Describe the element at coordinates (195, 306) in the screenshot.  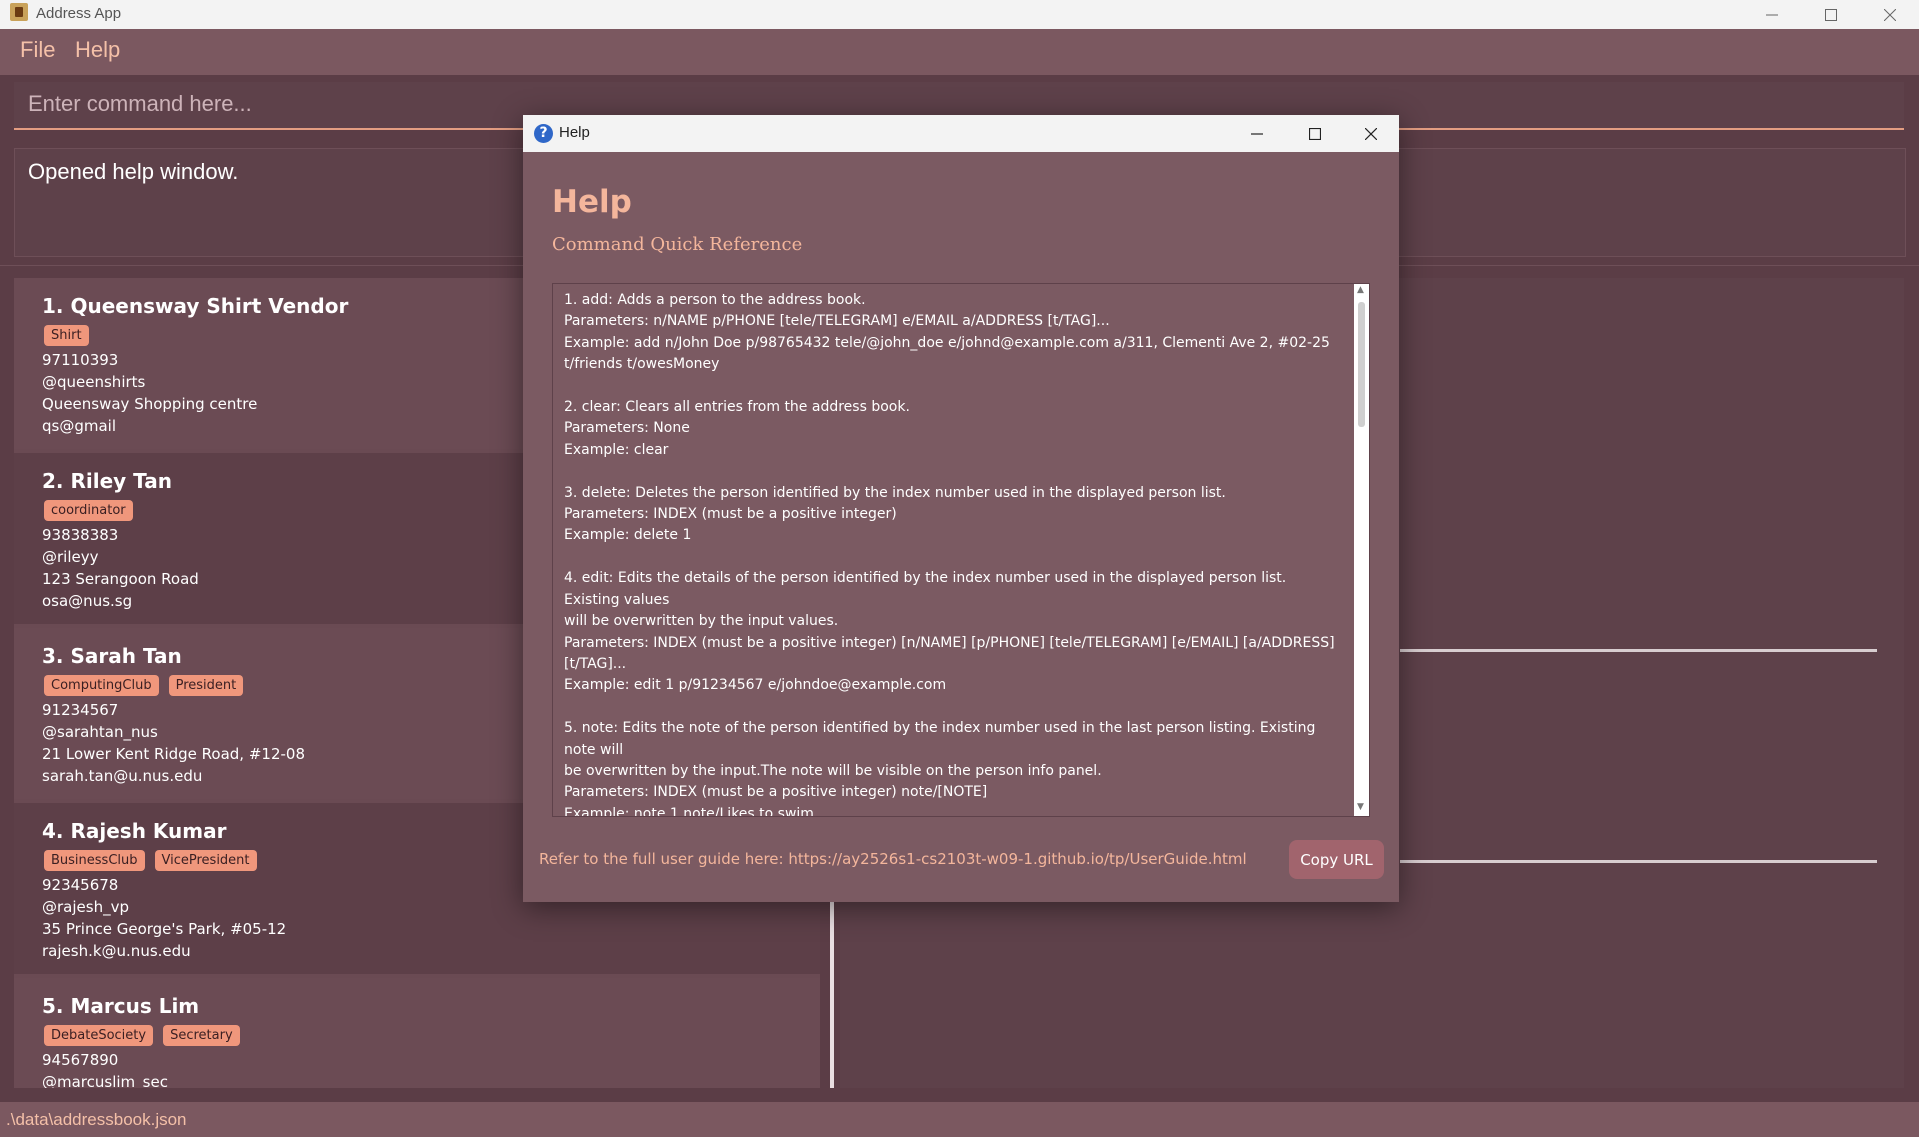
I see `person-name: 1. Queensway Shirt Vendor` at that location.